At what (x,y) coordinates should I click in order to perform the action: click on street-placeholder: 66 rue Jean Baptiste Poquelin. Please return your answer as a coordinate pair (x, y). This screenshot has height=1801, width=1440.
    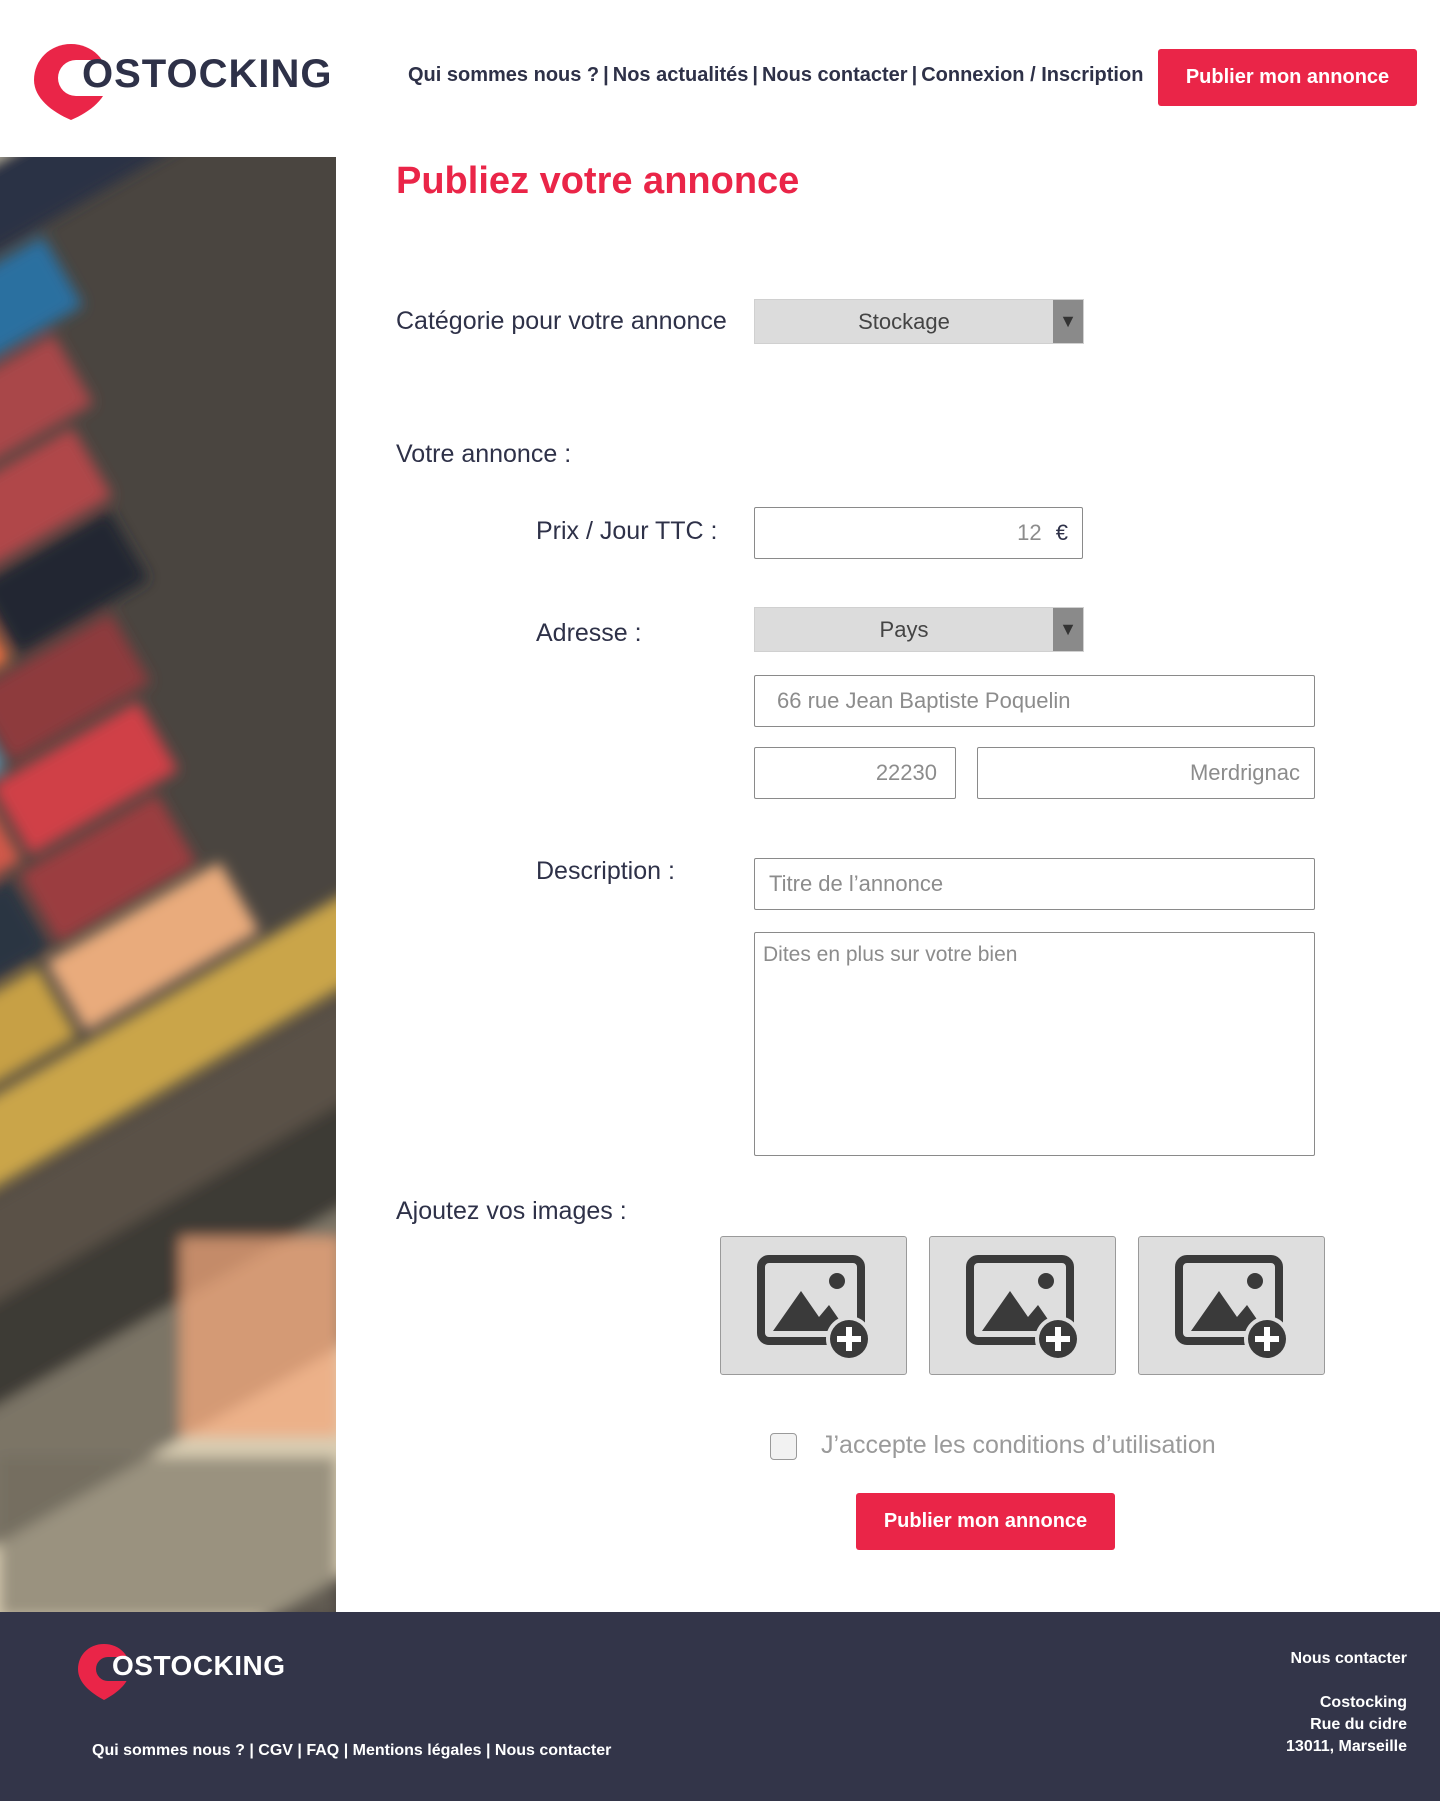
    Looking at the image, I should click on (924, 700).